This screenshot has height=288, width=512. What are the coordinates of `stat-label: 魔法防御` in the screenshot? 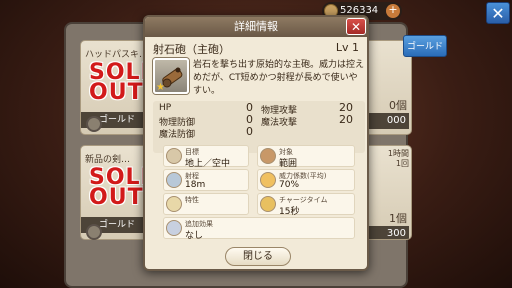 It's located at (177, 135).